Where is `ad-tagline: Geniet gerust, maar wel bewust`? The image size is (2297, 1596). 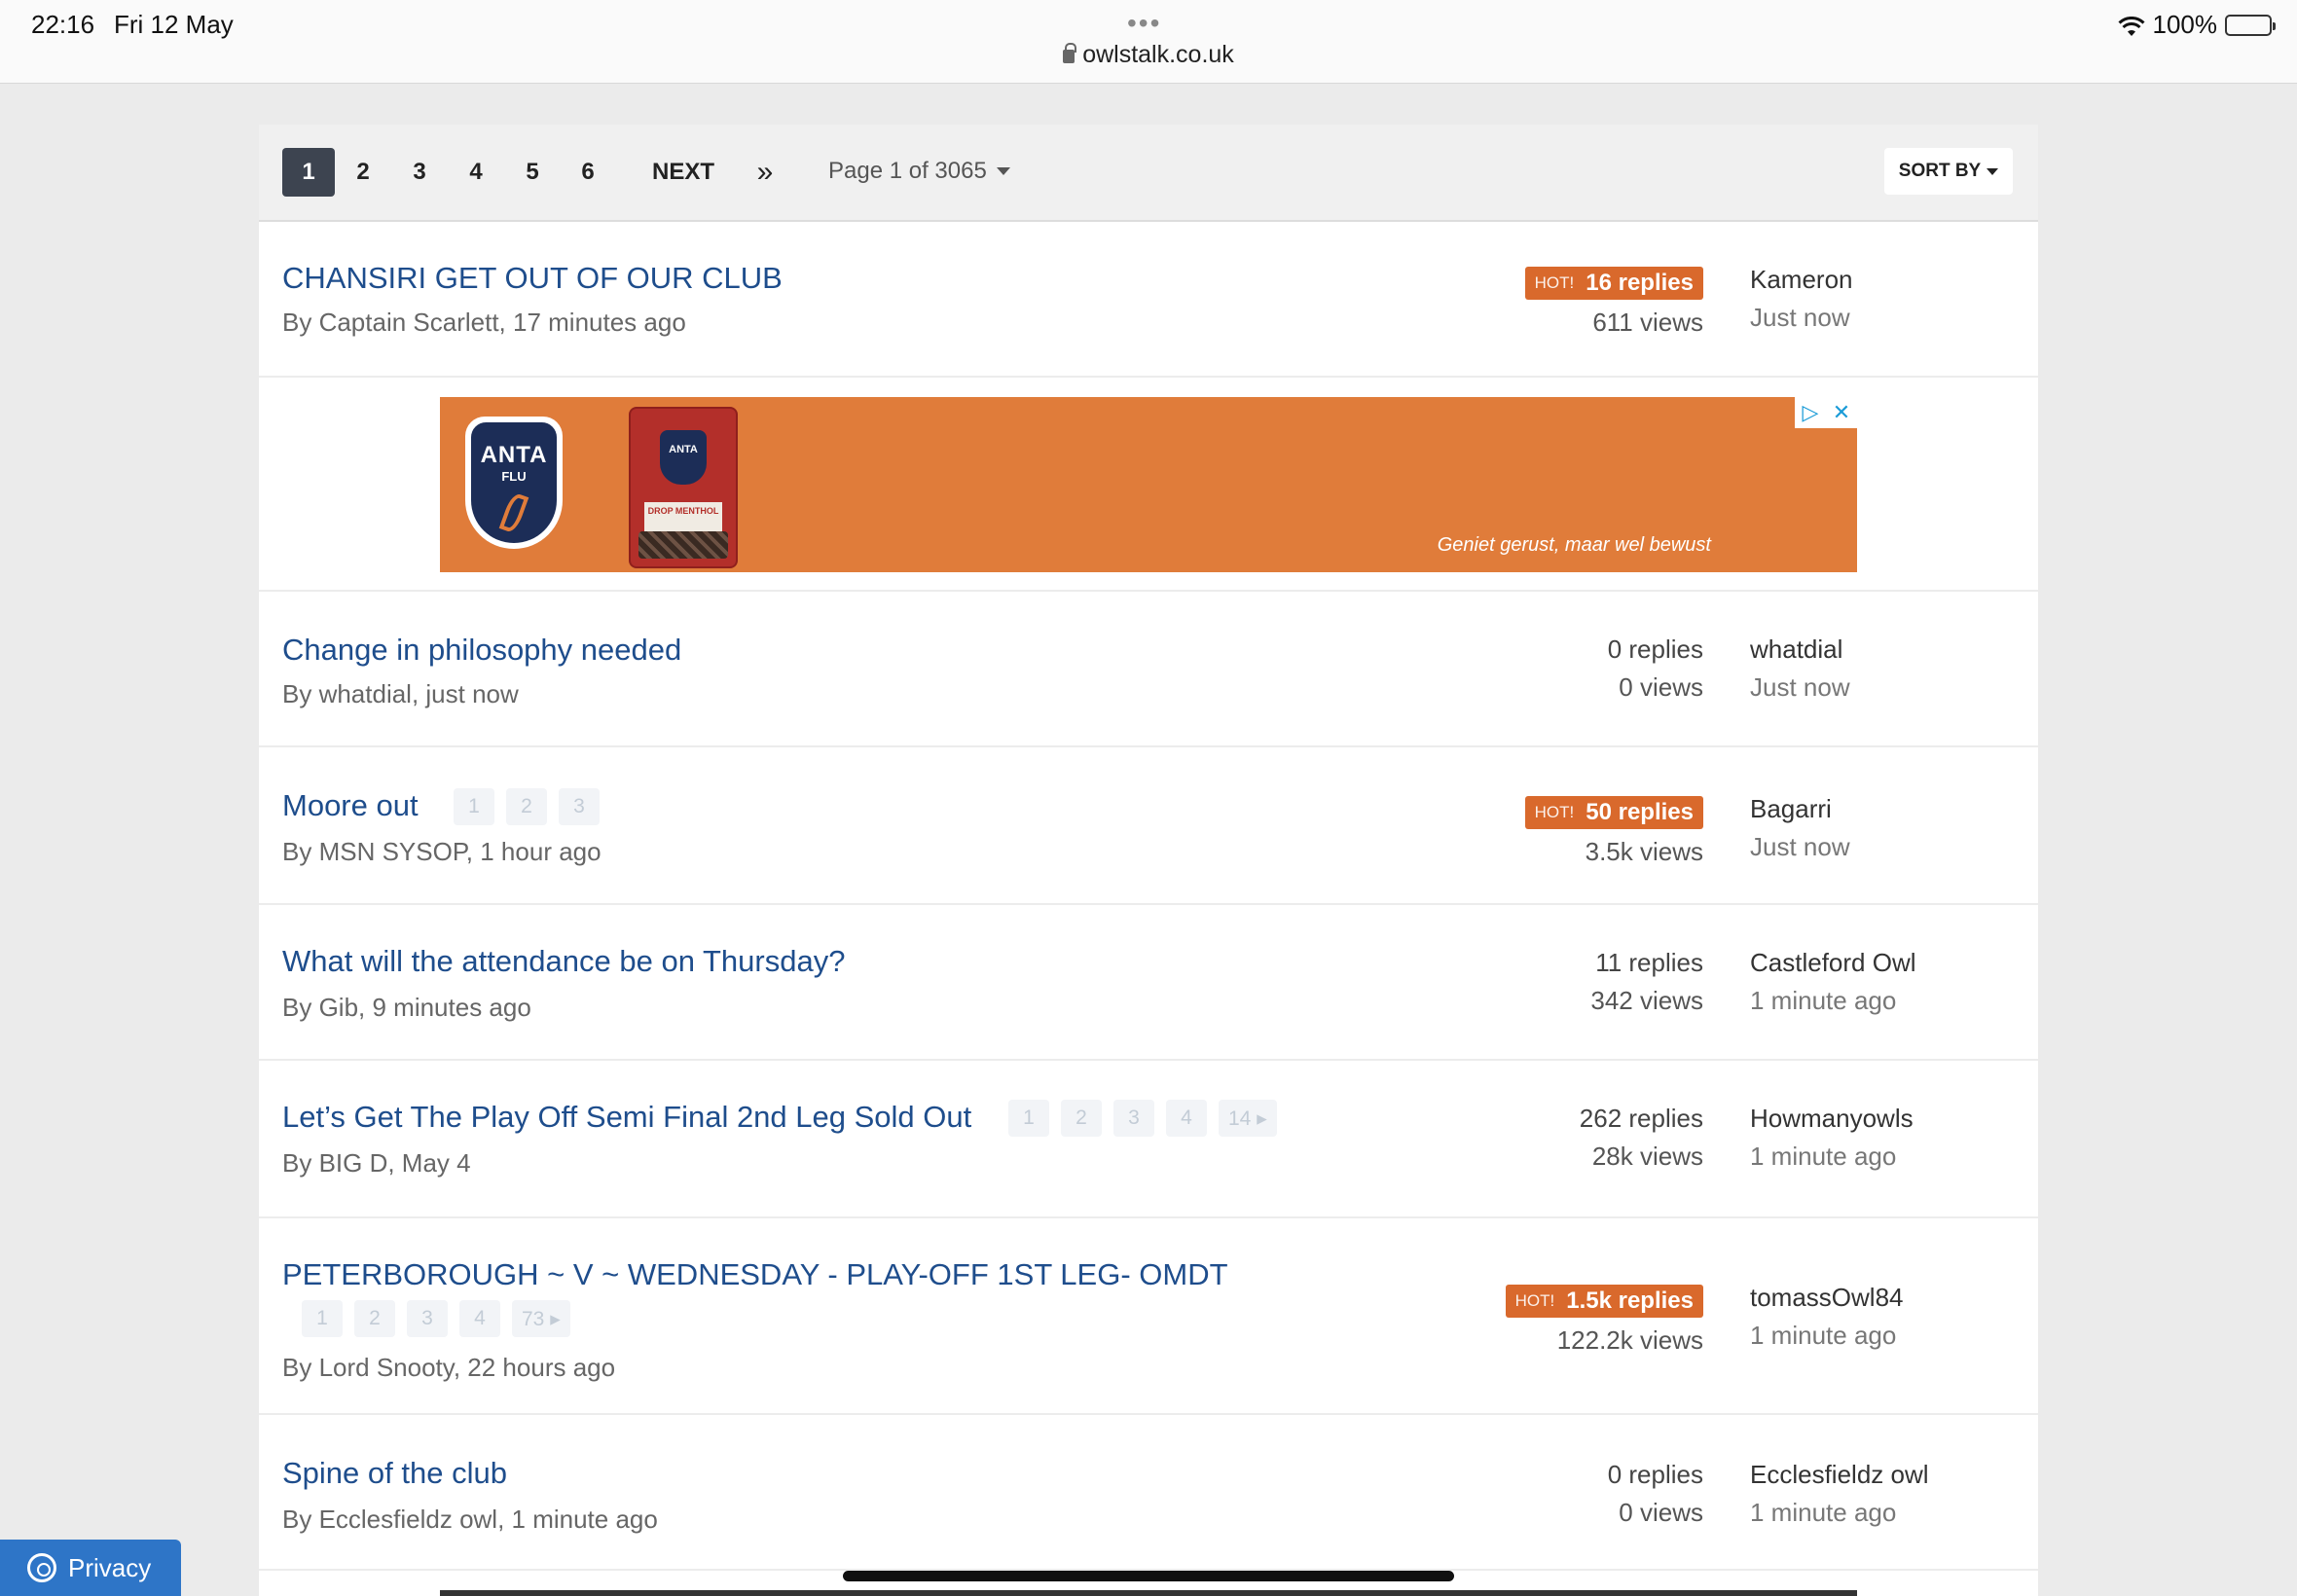
ad-tagline: Geniet gerust, maar wel bewust is located at coordinates (1574, 545).